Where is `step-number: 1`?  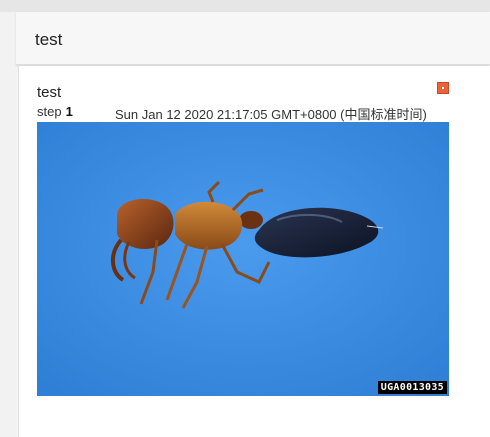 step-number: 1 is located at coordinates (69, 111).